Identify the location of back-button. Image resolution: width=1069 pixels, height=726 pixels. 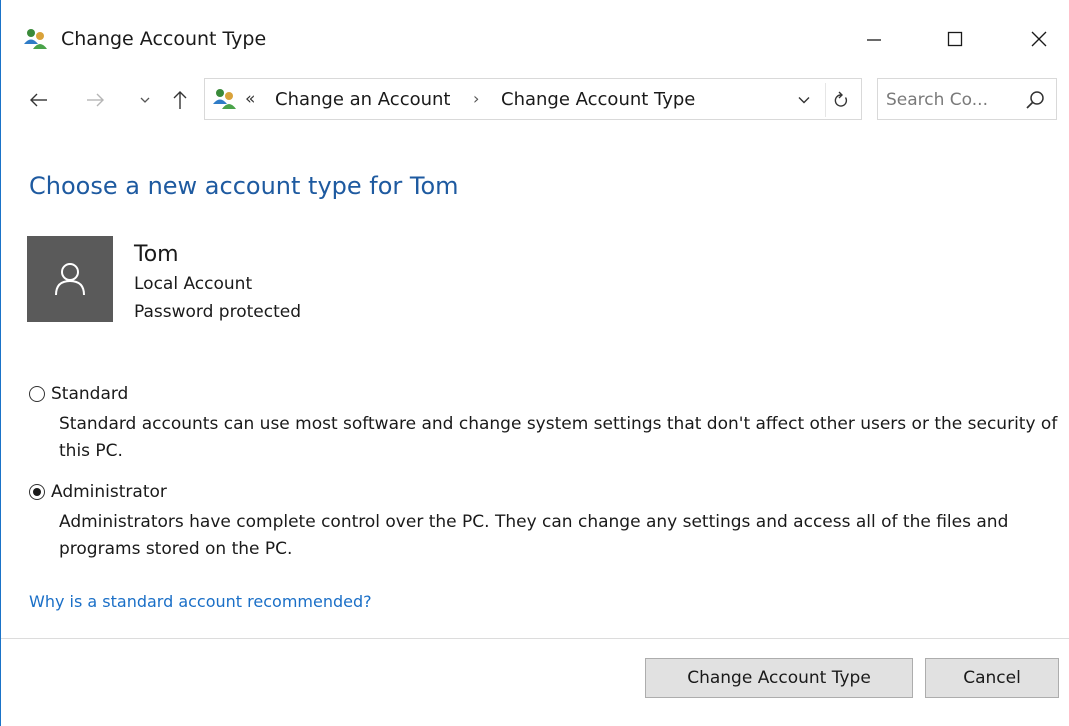
(39, 100).